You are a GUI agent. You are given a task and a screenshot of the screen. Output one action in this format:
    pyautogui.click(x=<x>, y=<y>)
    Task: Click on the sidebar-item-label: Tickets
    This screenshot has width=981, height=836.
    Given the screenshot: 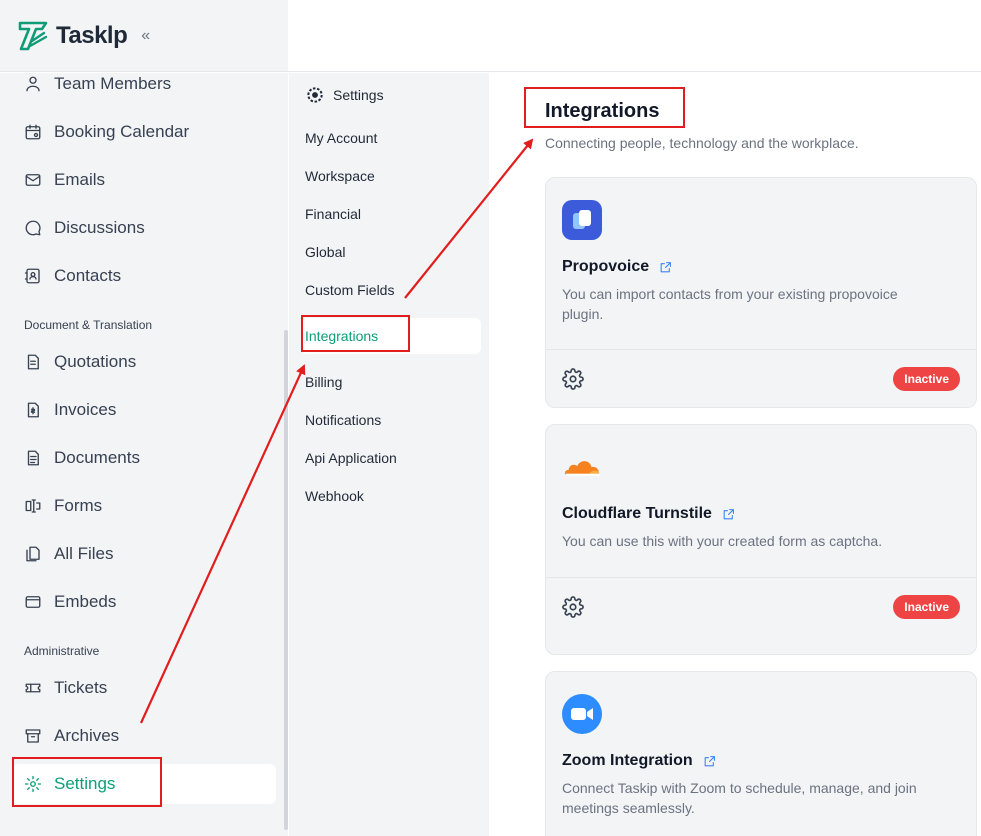 What is the action you would take?
    pyautogui.click(x=81, y=687)
    